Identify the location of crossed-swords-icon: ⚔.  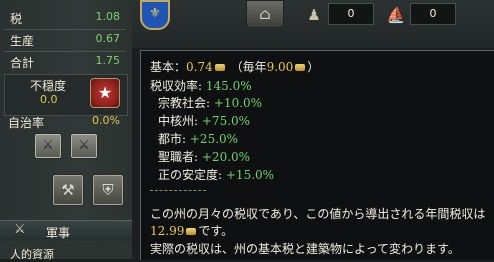
(20, 229).